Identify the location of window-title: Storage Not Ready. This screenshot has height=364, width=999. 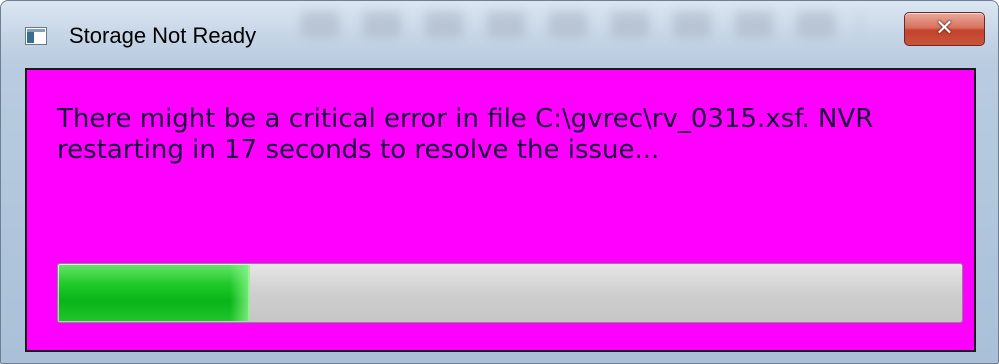
(163, 35).